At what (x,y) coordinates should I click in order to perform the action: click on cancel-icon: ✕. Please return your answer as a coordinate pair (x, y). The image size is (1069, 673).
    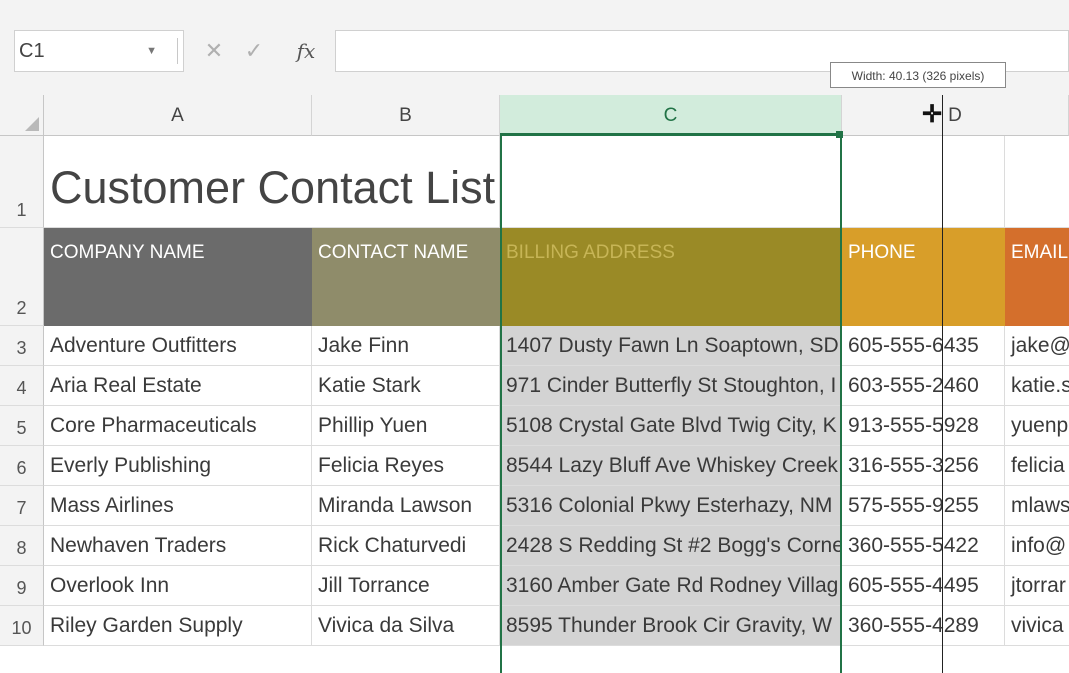
    Looking at the image, I should click on (214, 51).